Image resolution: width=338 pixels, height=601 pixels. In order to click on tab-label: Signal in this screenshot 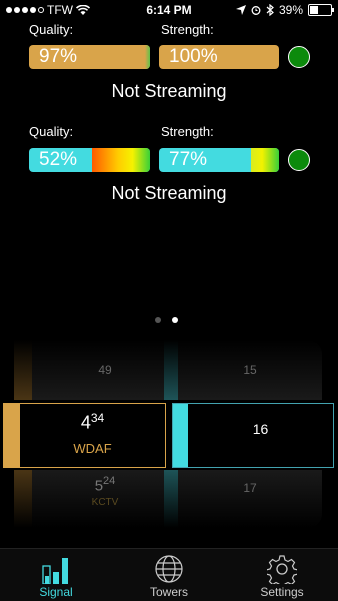, I will do `click(56, 592)`.